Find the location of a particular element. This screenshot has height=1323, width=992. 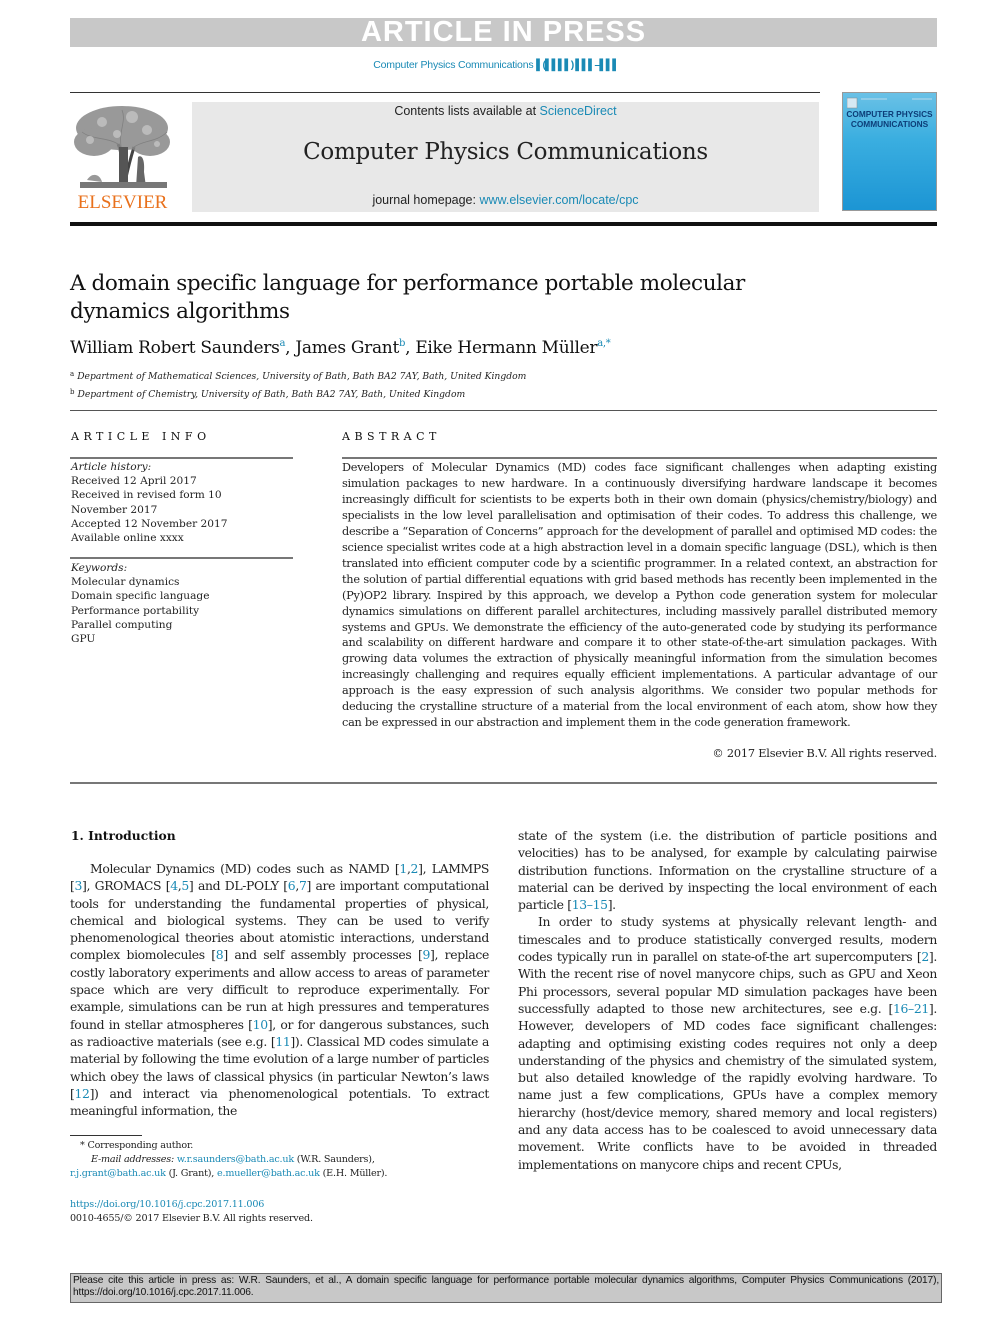

cover-title-line2: COMMUNICATIONS is located at coordinates (889, 123).